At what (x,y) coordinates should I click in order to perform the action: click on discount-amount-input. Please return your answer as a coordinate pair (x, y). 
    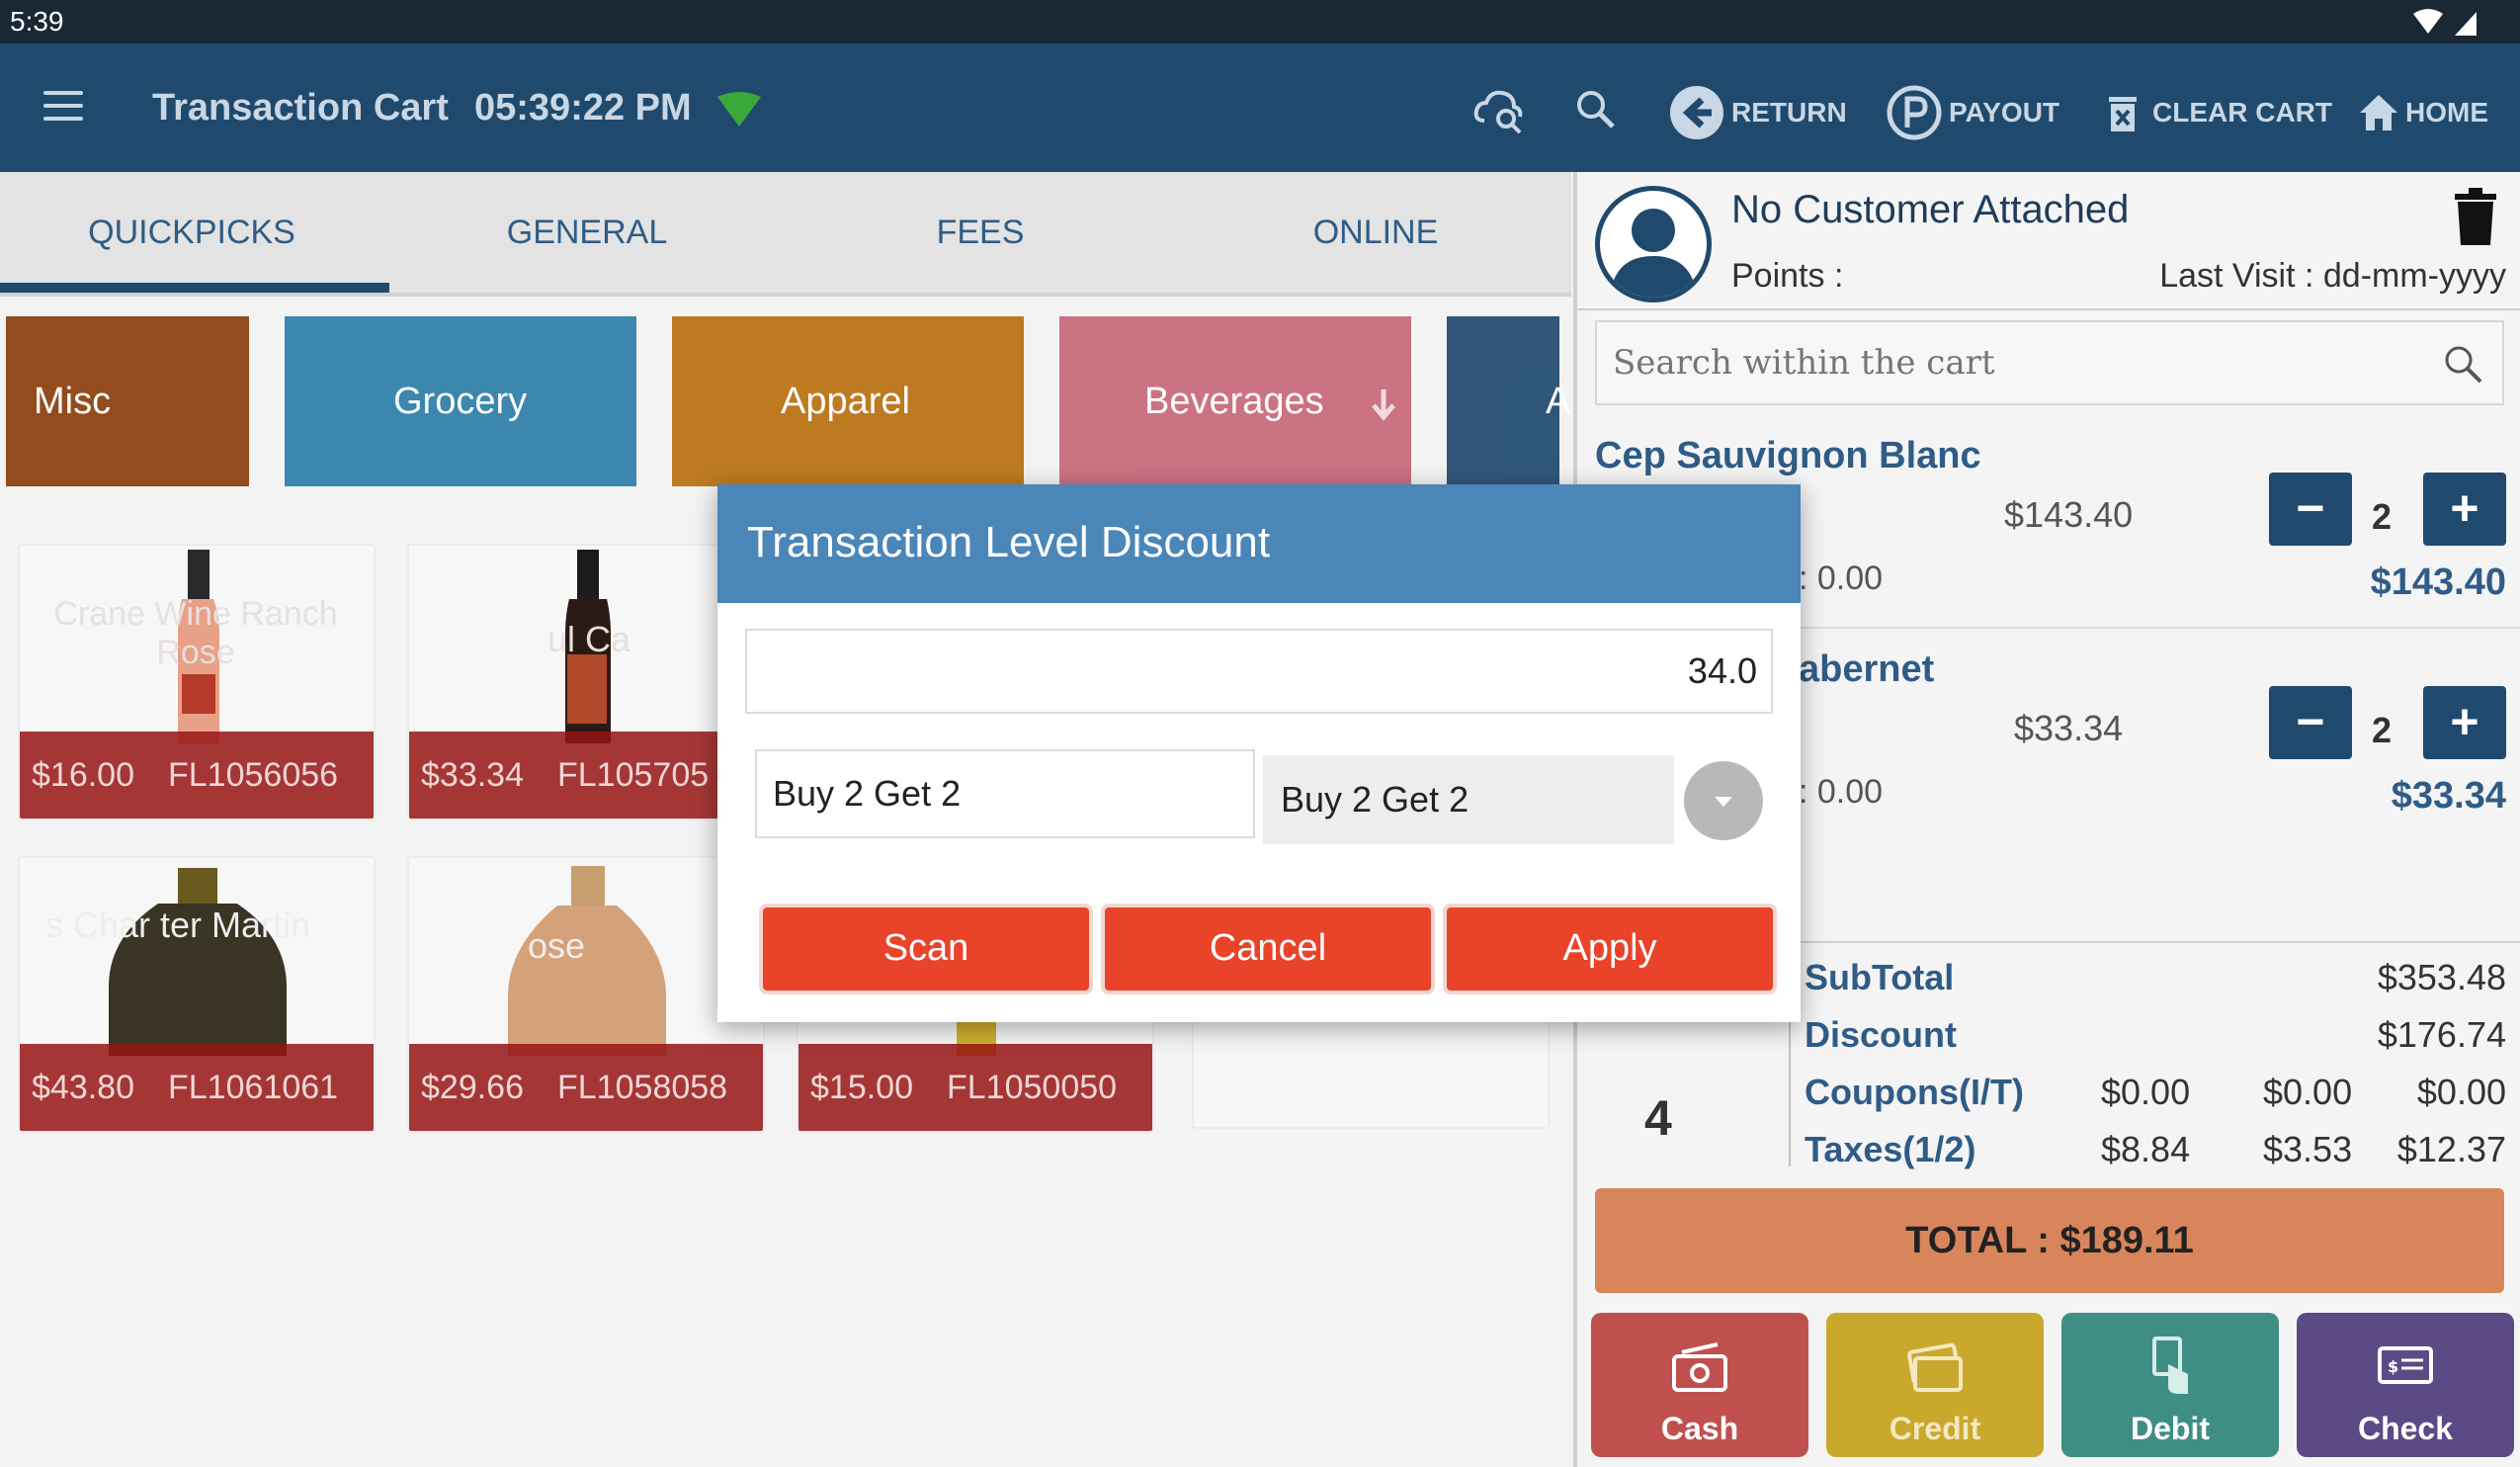
    Looking at the image, I should click on (1259, 671).